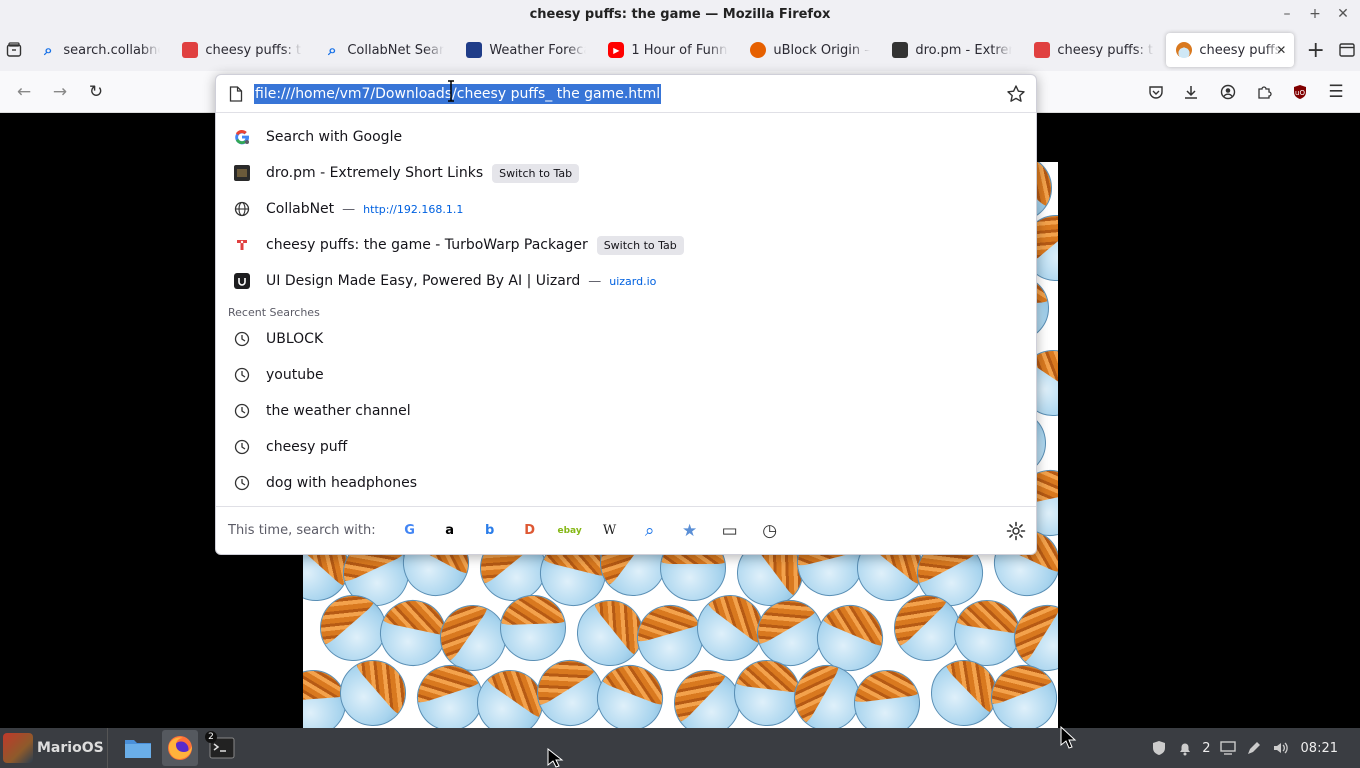 The image size is (1360, 768). I want to click on firefox-addon-favicon-icon, so click(758, 50).